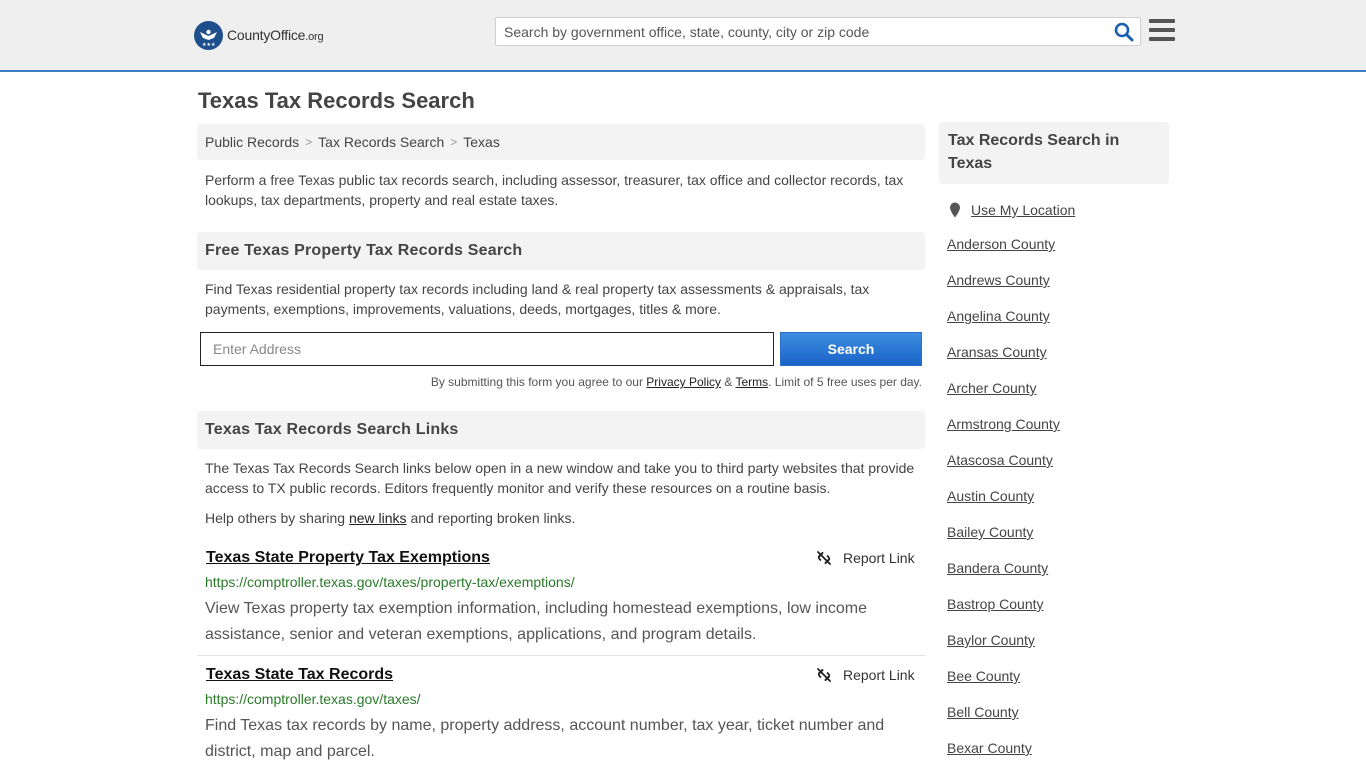 This screenshot has height=776, width=1366. I want to click on county-link: Angelina County, so click(998, 316).